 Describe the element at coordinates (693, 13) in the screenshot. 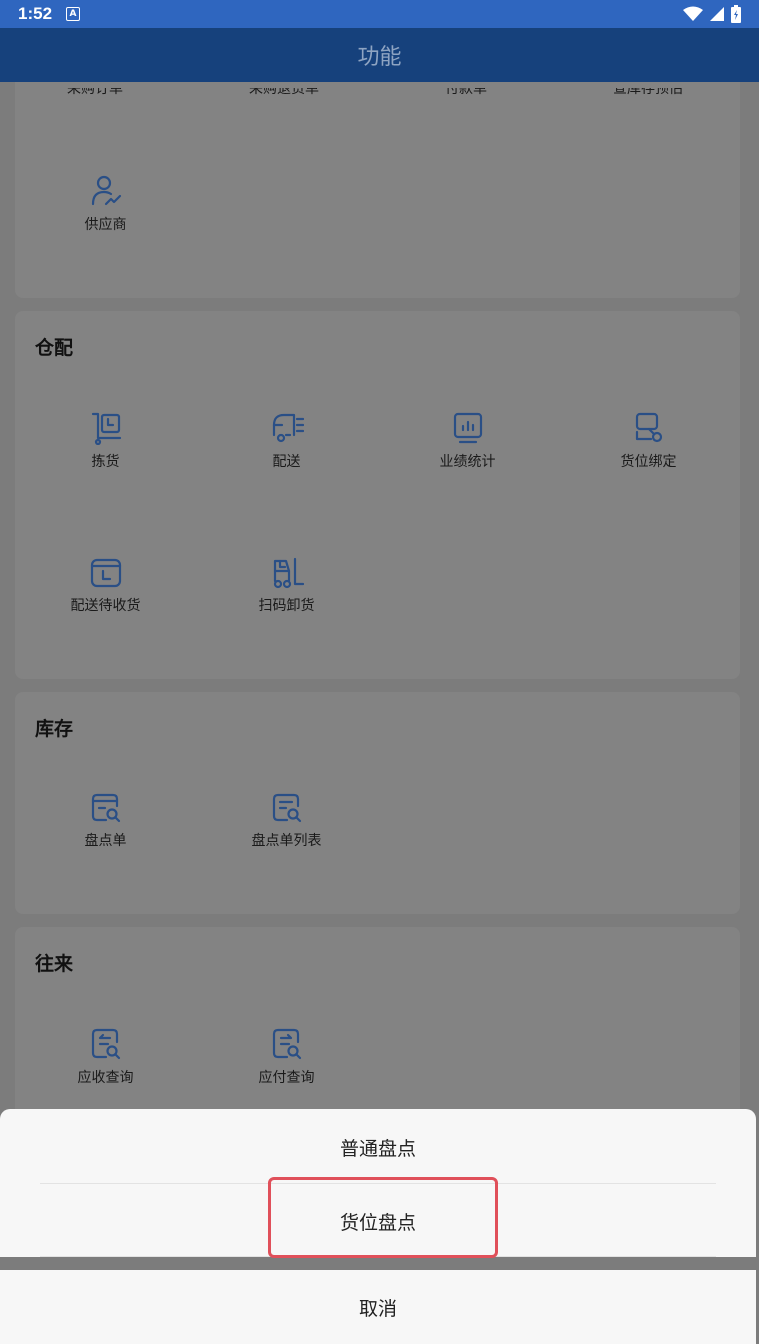

I see `wifi-icon` at that location.